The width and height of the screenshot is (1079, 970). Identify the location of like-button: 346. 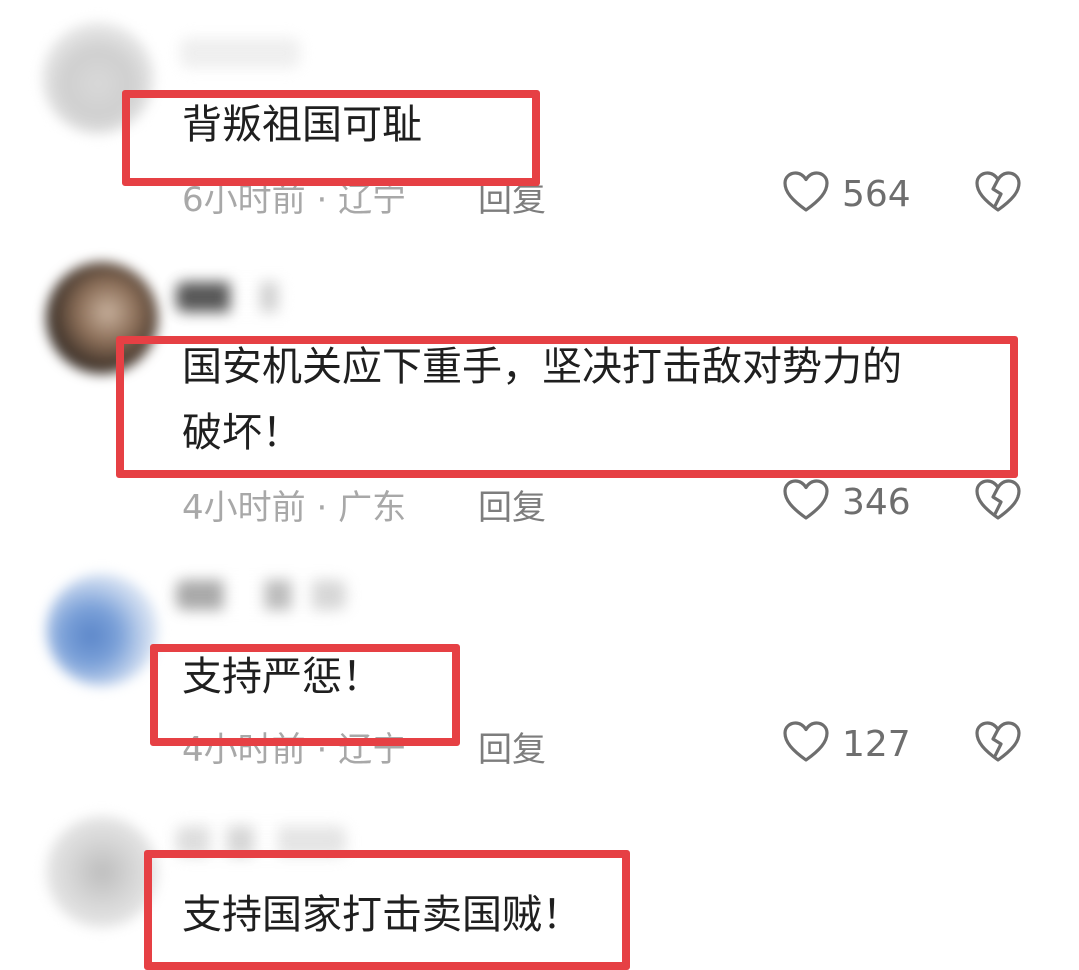
(846, 502).